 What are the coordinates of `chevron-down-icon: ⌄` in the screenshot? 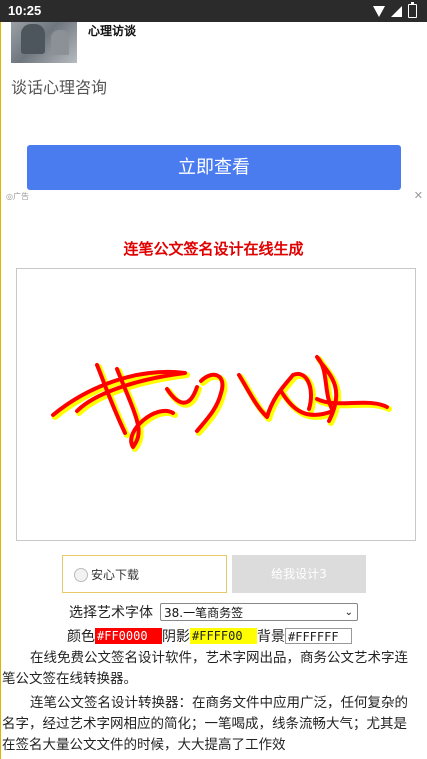 It's located at (348, 612).